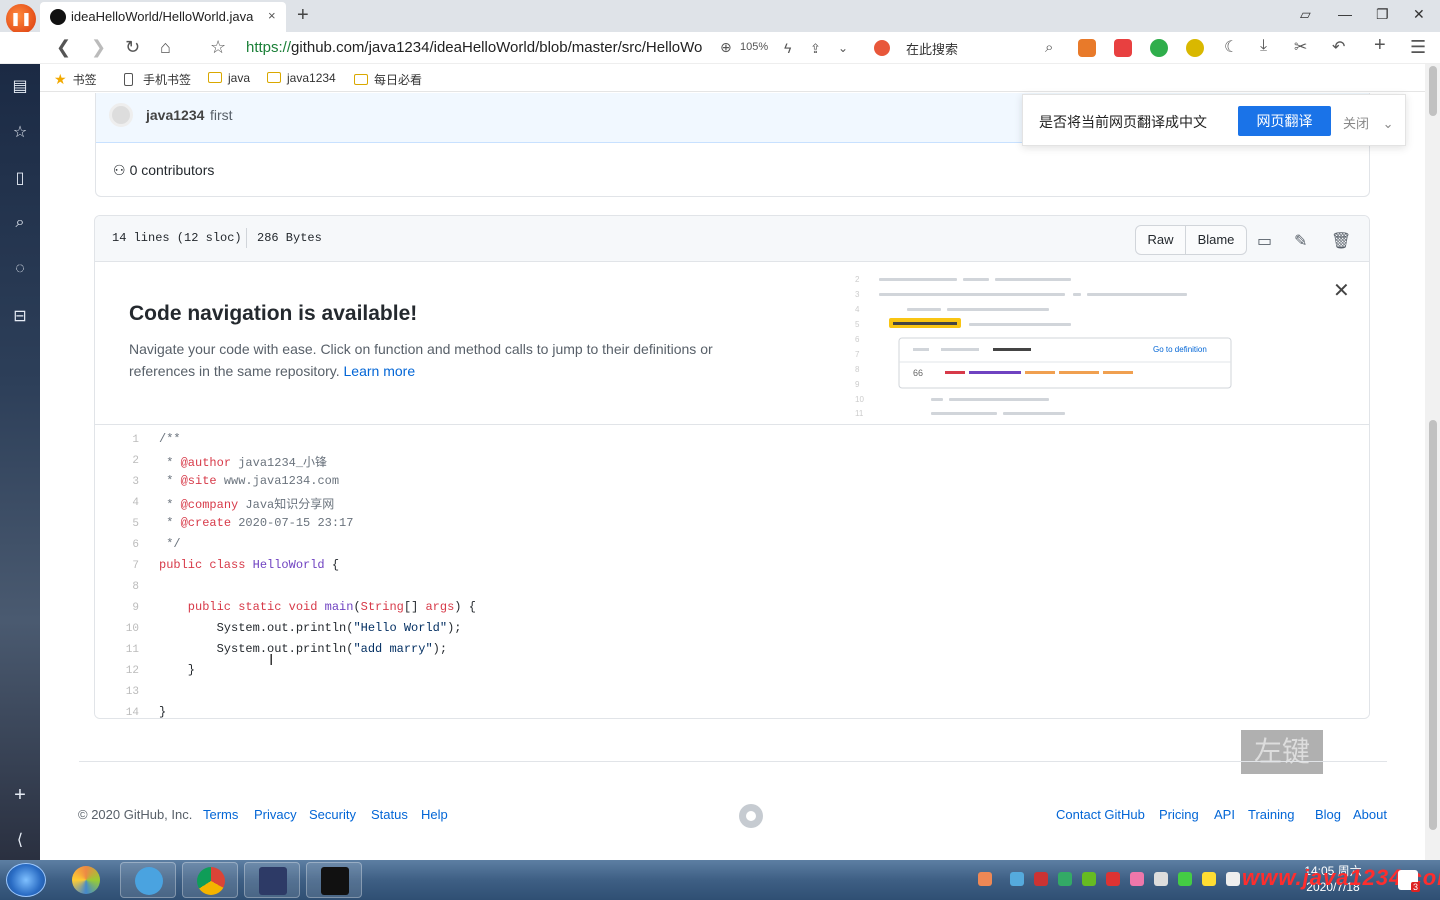  I want to click on line-number: 9, so click(117, 608).